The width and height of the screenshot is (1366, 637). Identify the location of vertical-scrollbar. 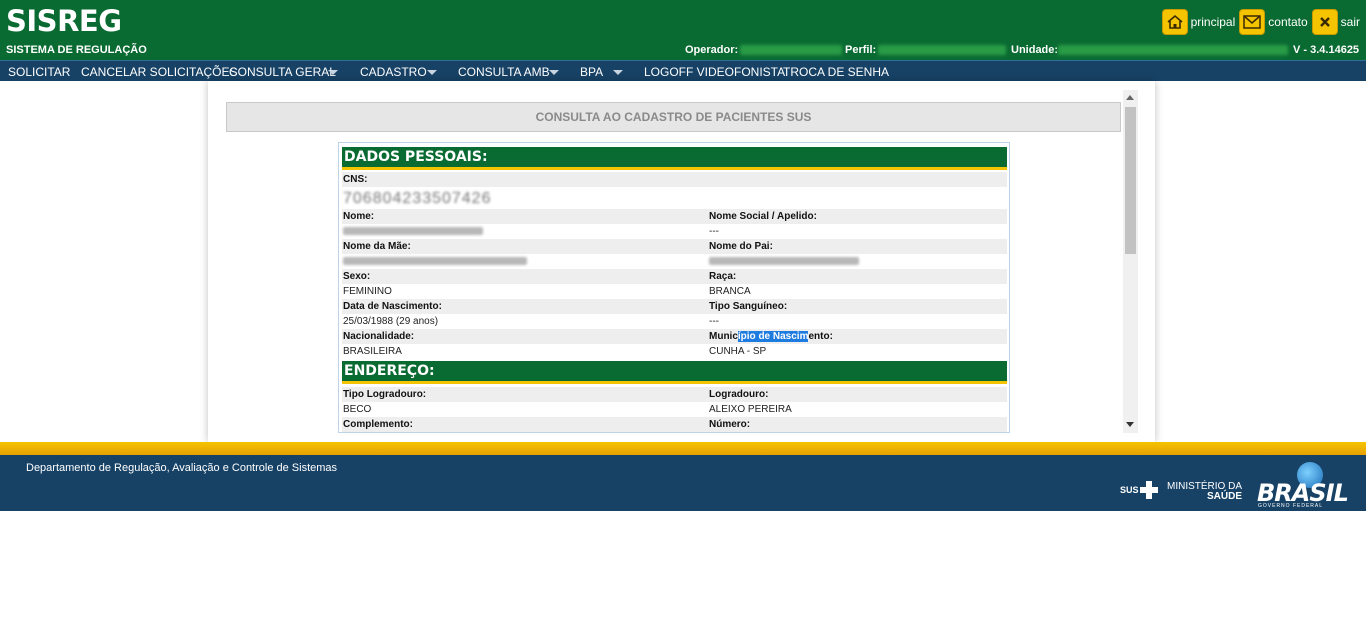
(1130, 261).